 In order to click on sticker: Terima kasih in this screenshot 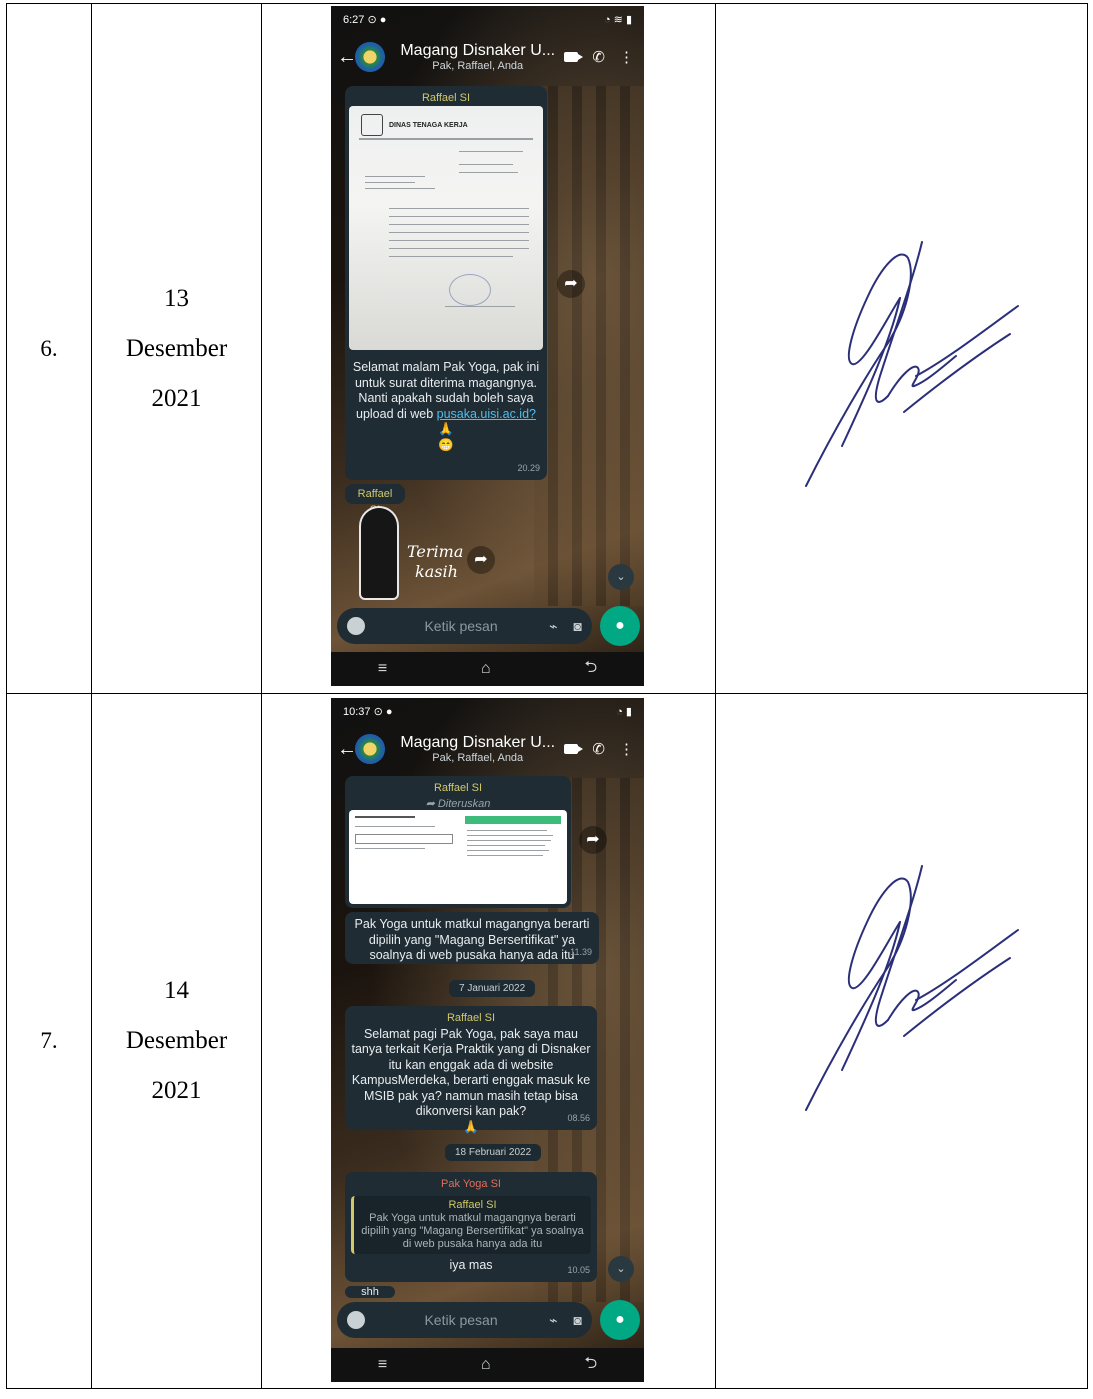, I will do `click(408, 556)`.